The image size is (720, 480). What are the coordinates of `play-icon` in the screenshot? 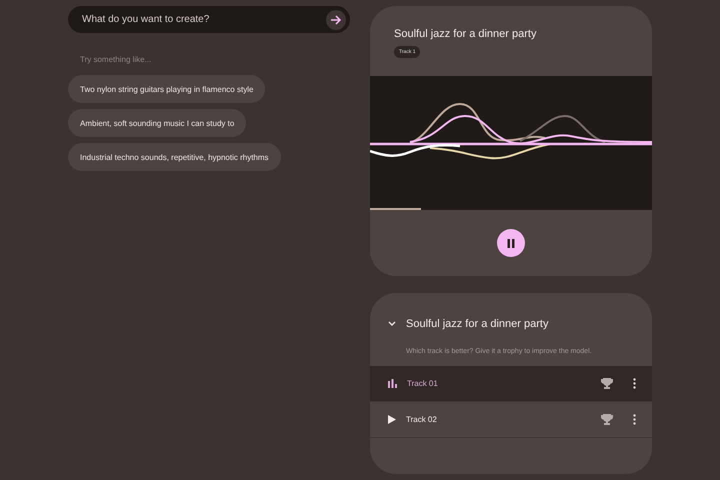 It's located at (392, 419).